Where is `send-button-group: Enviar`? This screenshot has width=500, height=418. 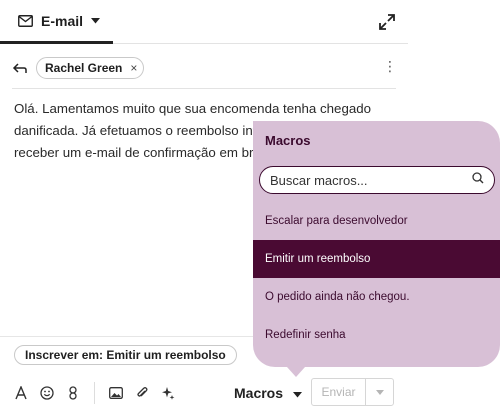
send-button-group: Enviar is located at coordinates (352, 392).